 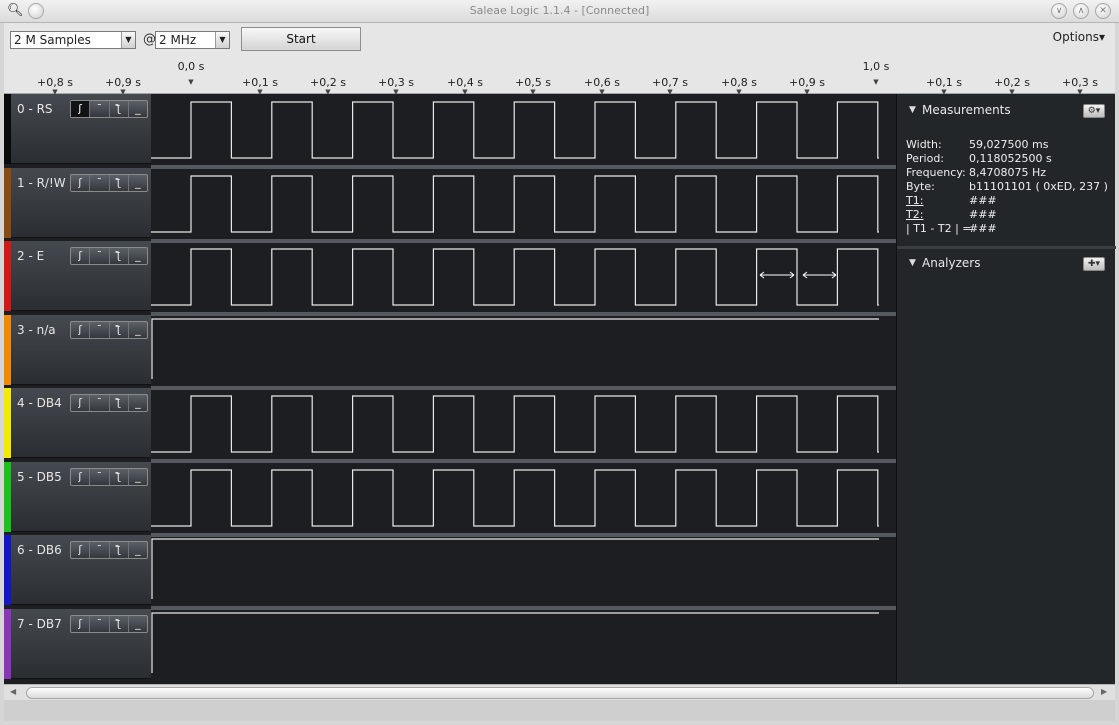 I want to click on channel-label-6: 6 - DB6 ʃ ¯ ƪ _, so click(x=77, y=570).